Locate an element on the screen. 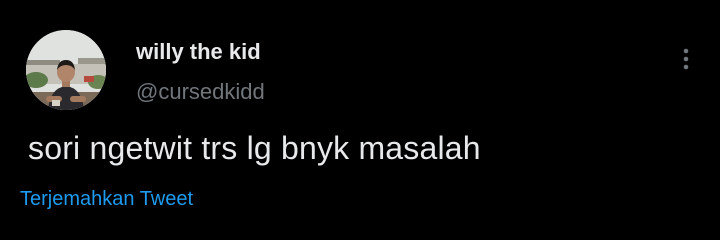 Image resolution: width=720 pixels, height=240 pixels. more-vertical-icon is located at coordinates (686, 59).